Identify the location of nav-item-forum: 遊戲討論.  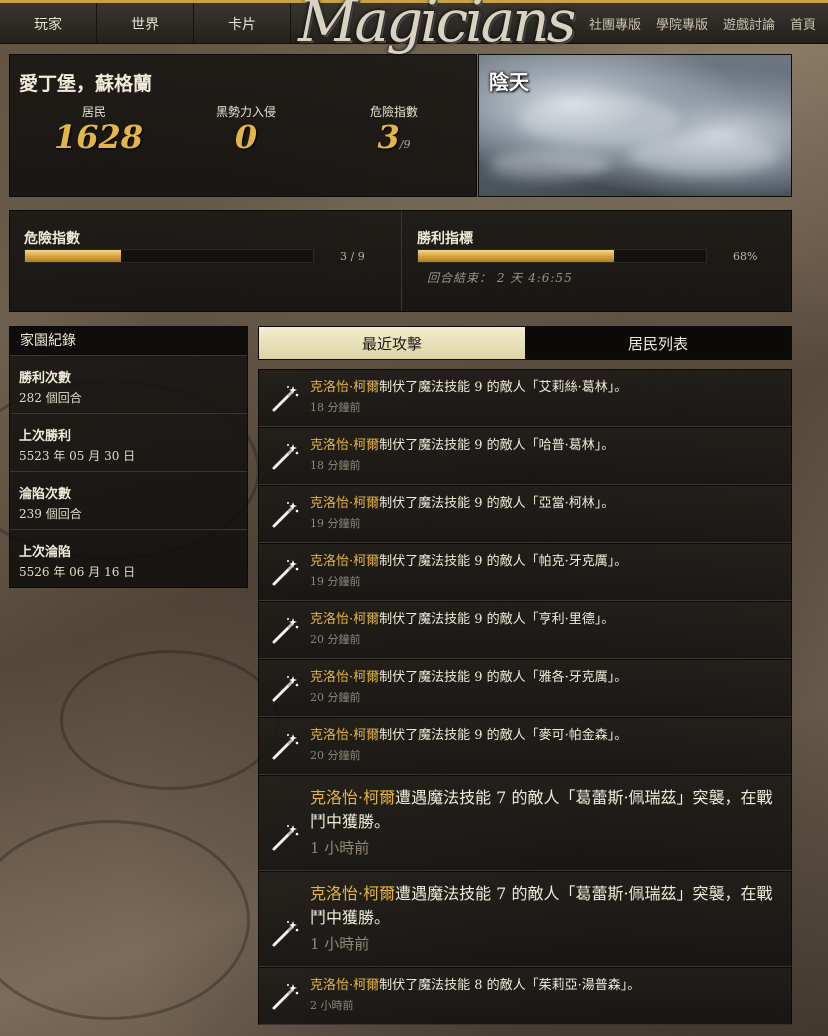
(749, 23).